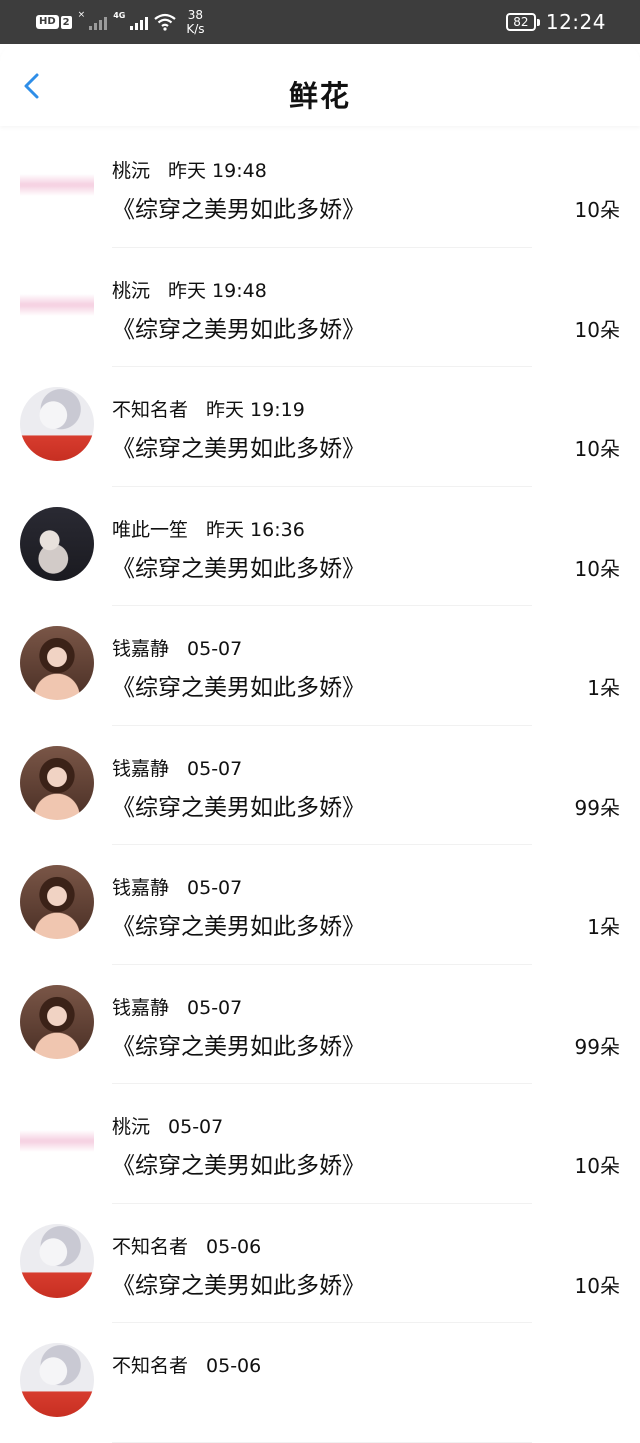  What do you see at coordinates (195, 15) in the screenshot?
I see `speed-value: 38` at bounding box center [195, 15].